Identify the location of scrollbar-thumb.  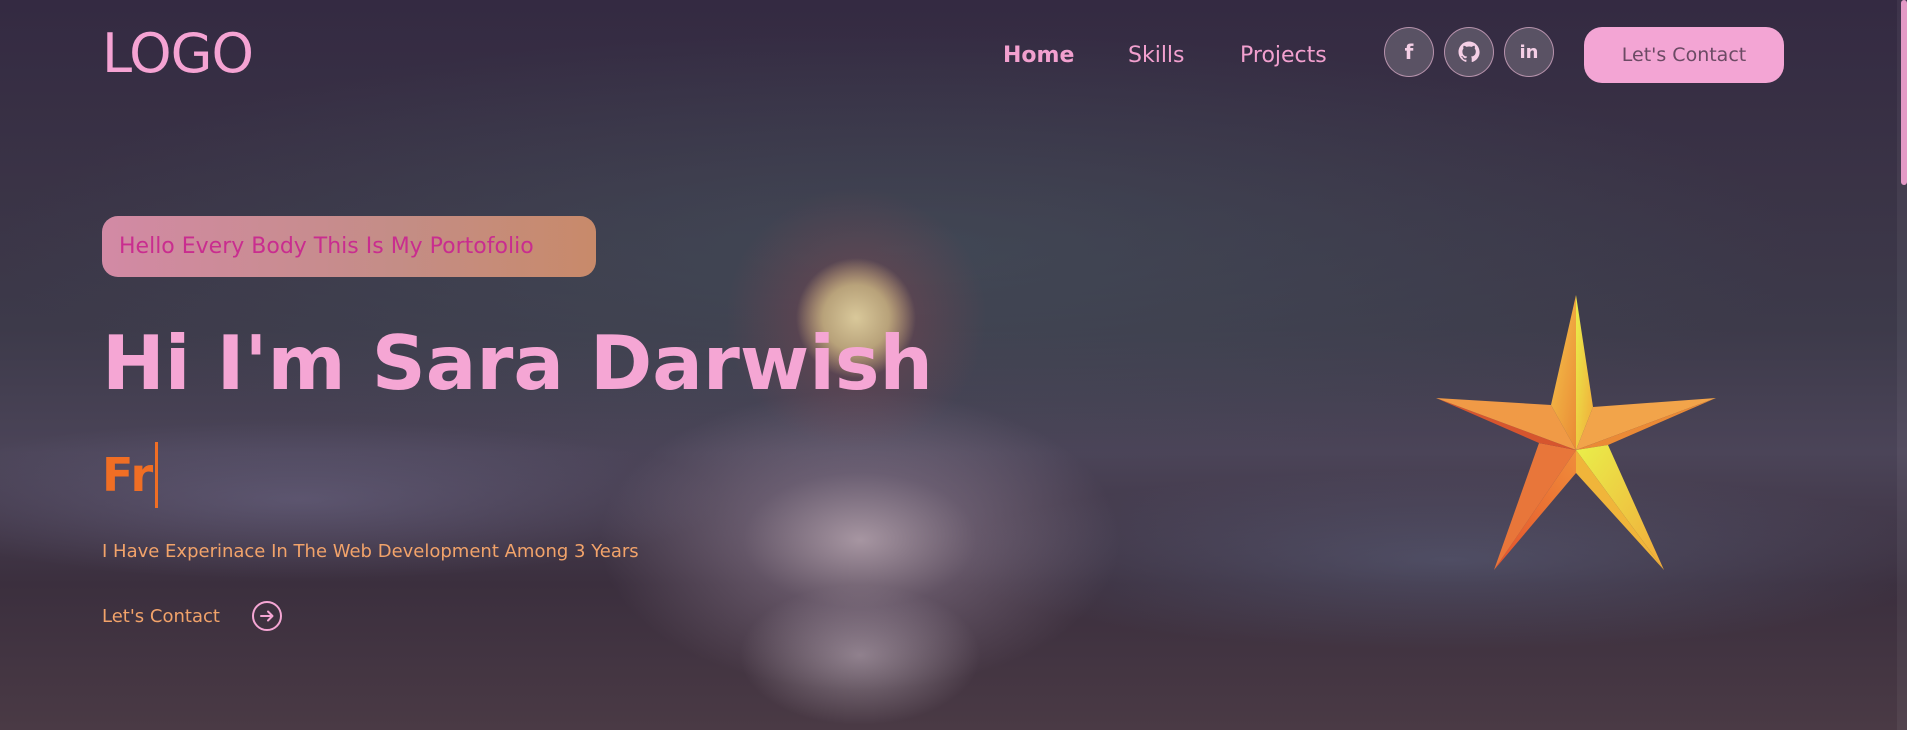
(1904, 92).